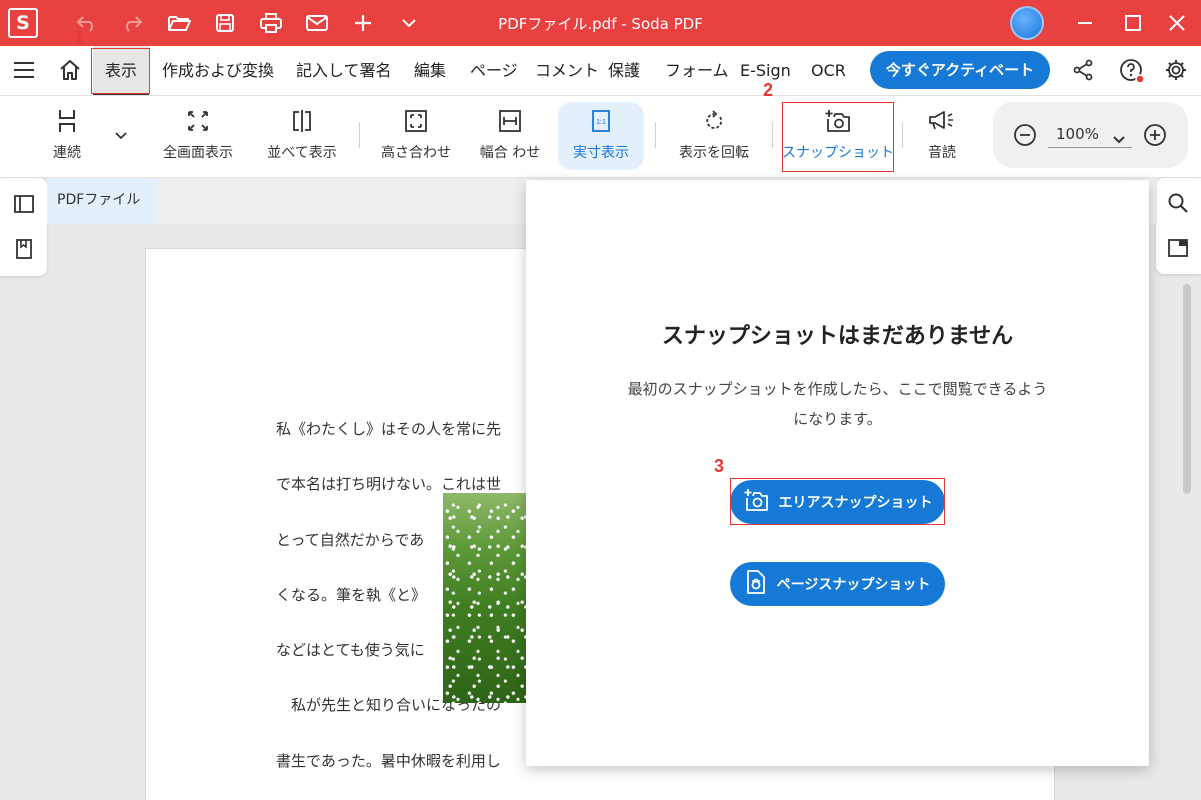 The width and height of the screenshot is (1201, 800). What do you see at coordinates (601, 153) in the screenshot?
I see `actual-size-label: 実寸表示` at bounding box center [601, 153].